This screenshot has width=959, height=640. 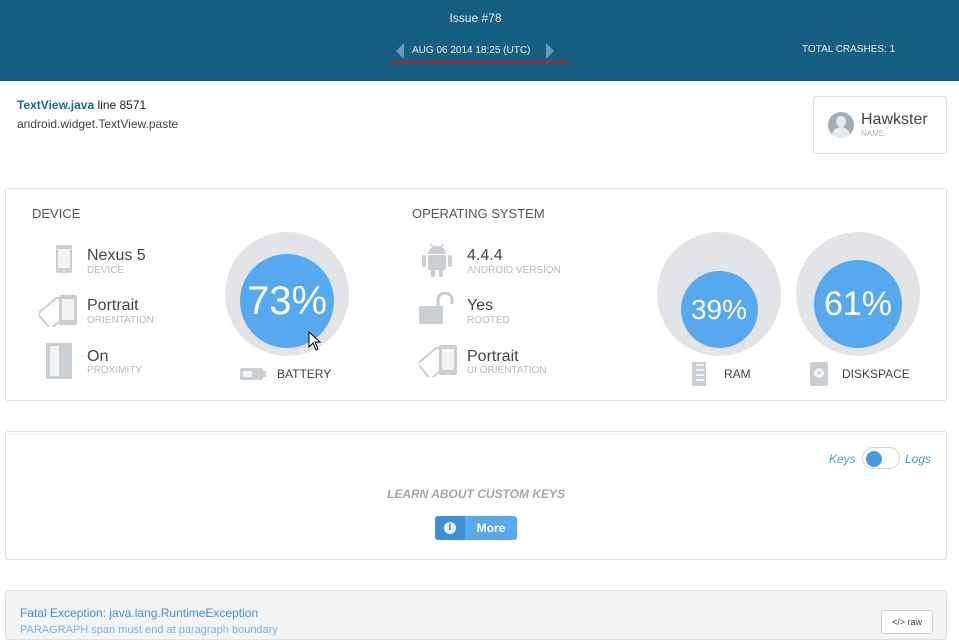 I want to click on ram-caption: RAM, so click(x=737, y=374).